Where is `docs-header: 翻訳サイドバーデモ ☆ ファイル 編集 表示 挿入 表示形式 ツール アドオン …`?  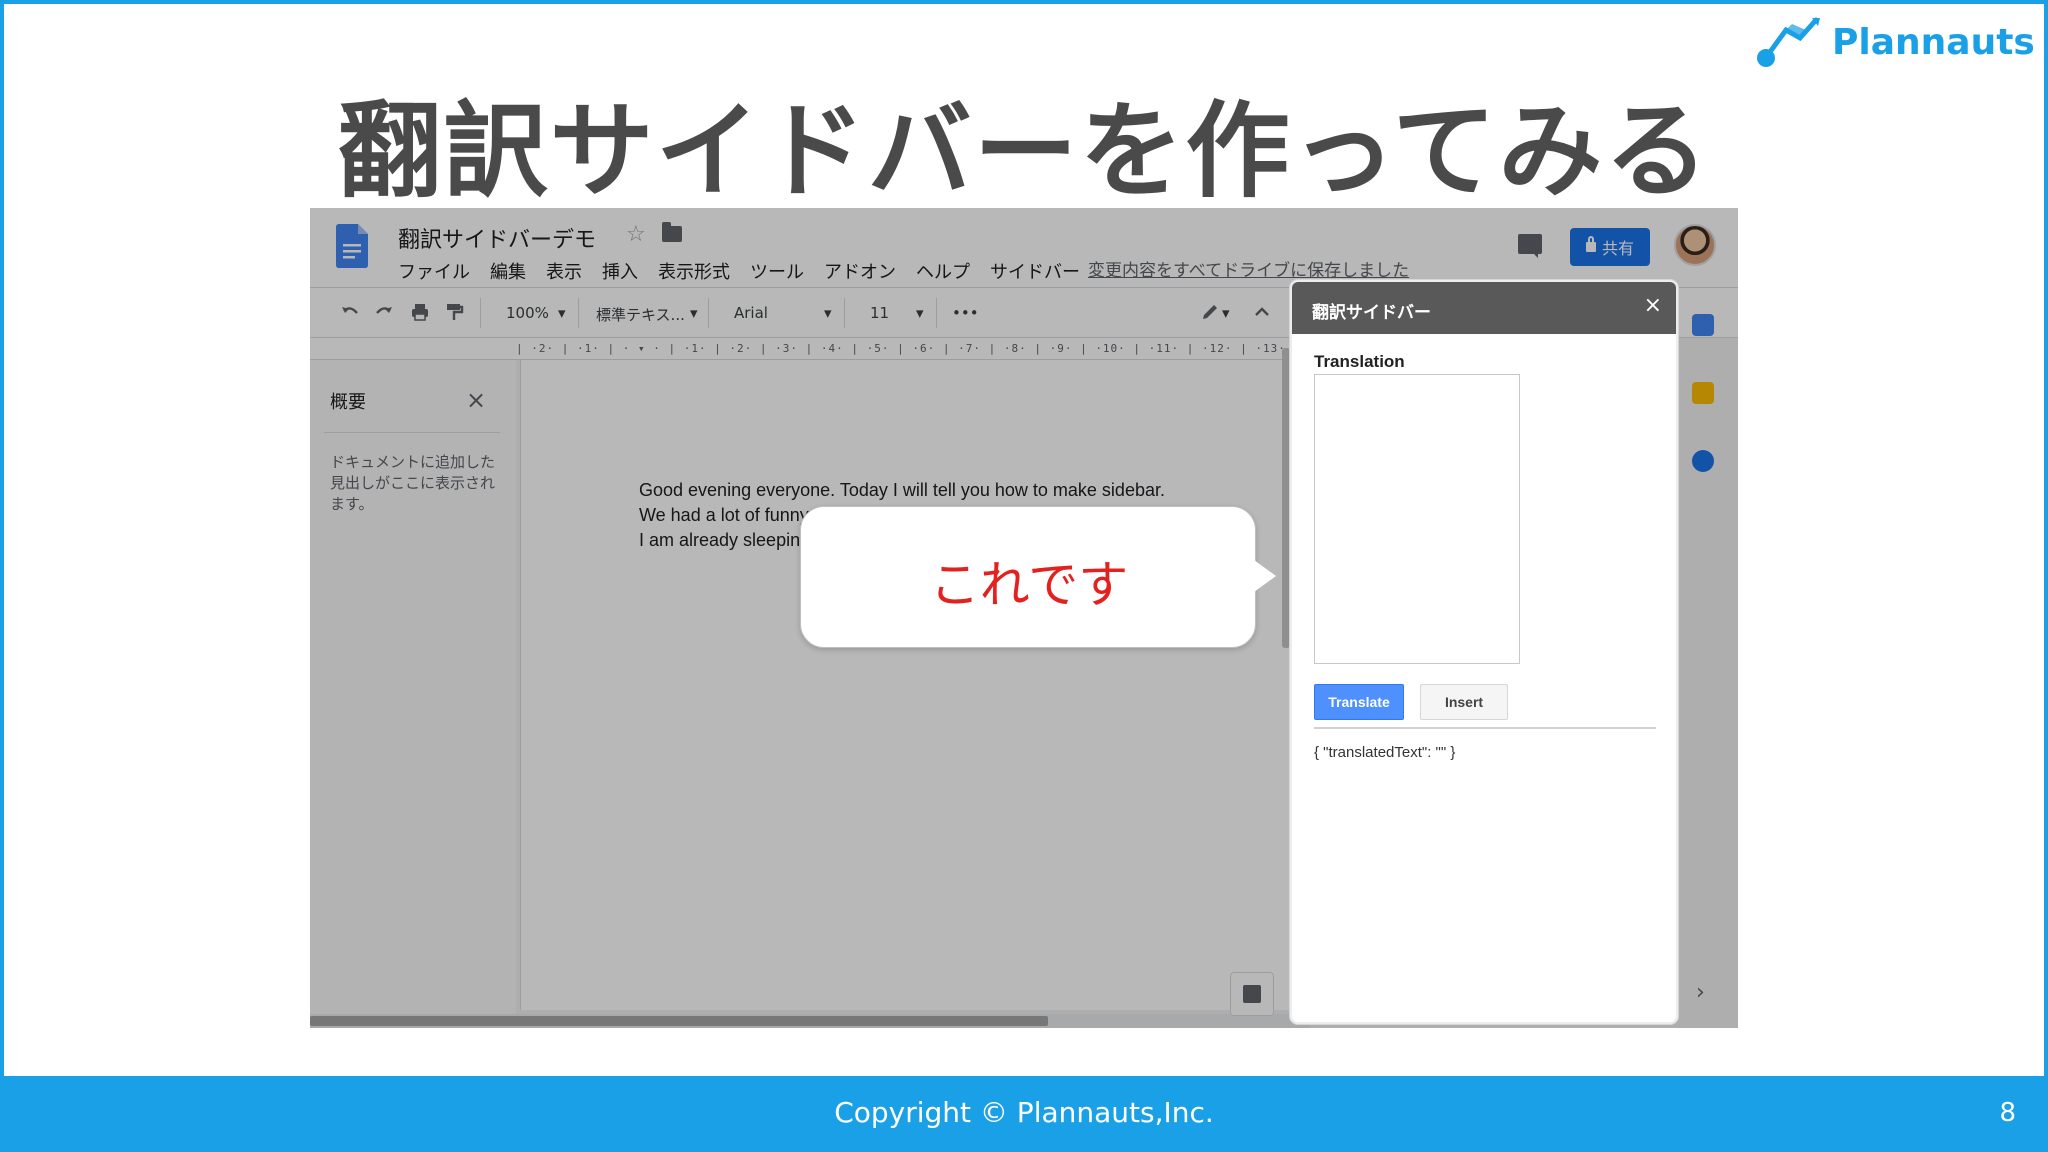 docs-header: 翻訳サイドバーデモ ☆ ファイル 編集 表示 挿入 表示形式 ツール アドオン … is located at coordinates (1024, 248).